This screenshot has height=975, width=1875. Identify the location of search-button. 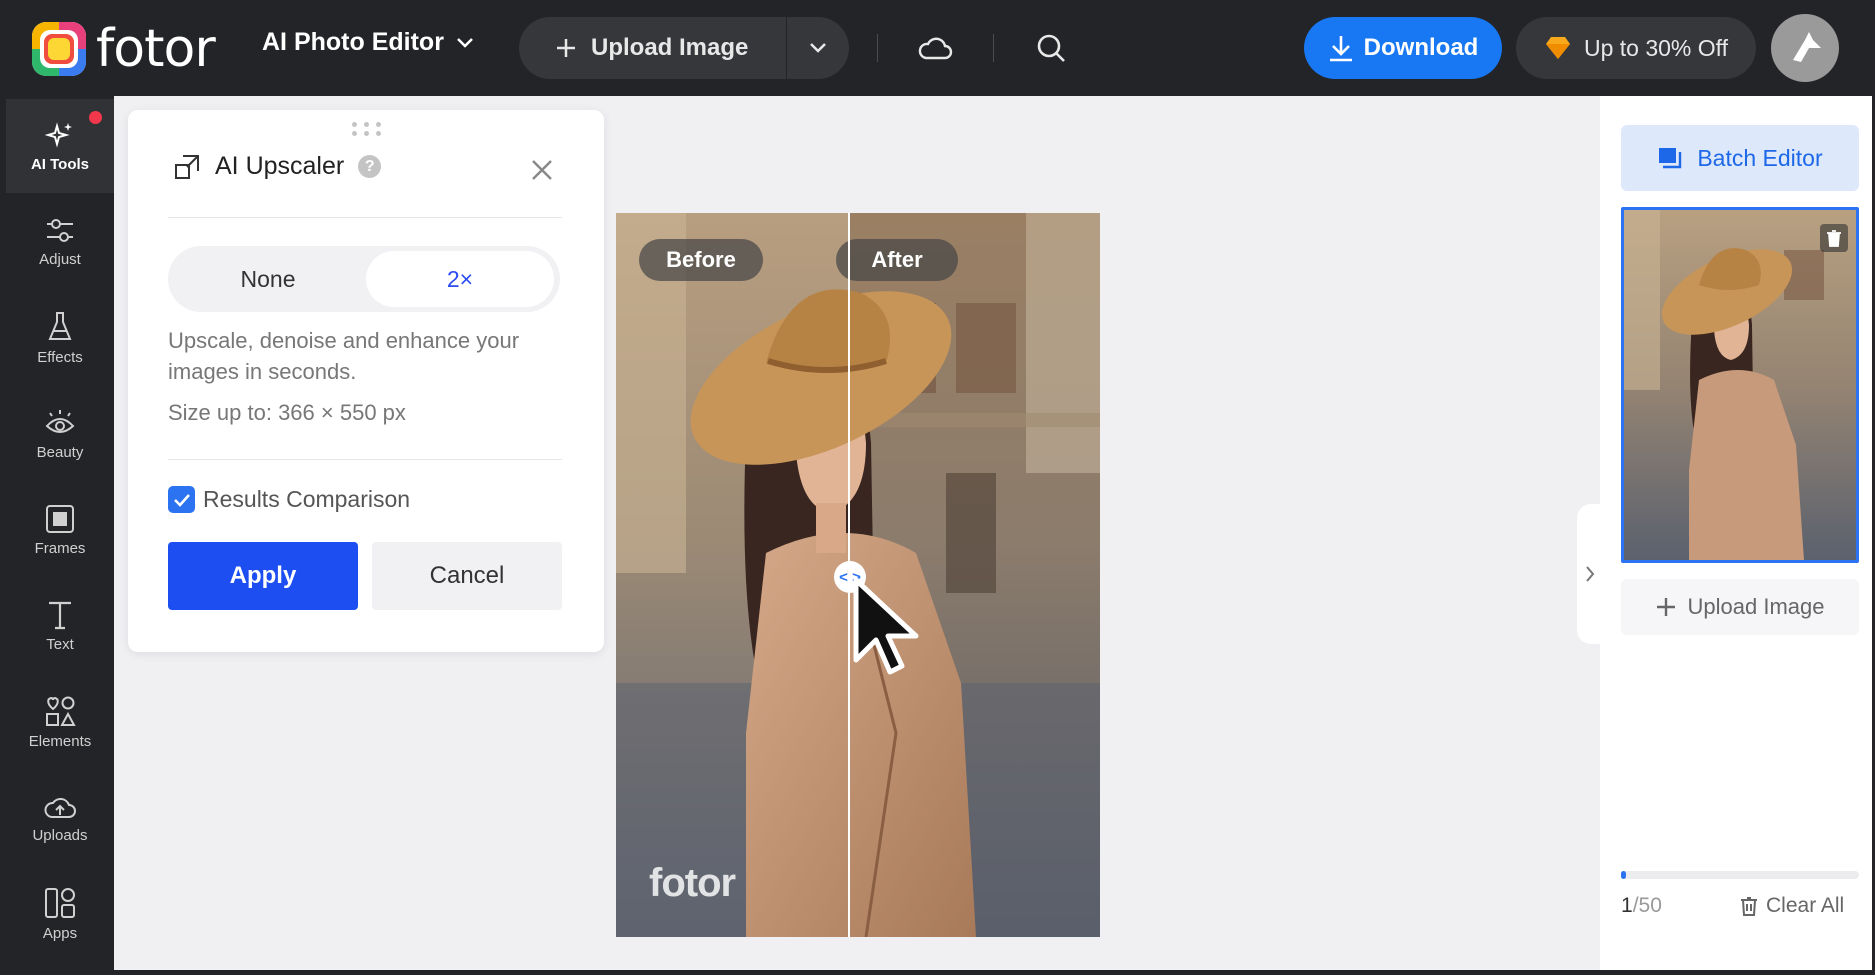
(1051, 48).